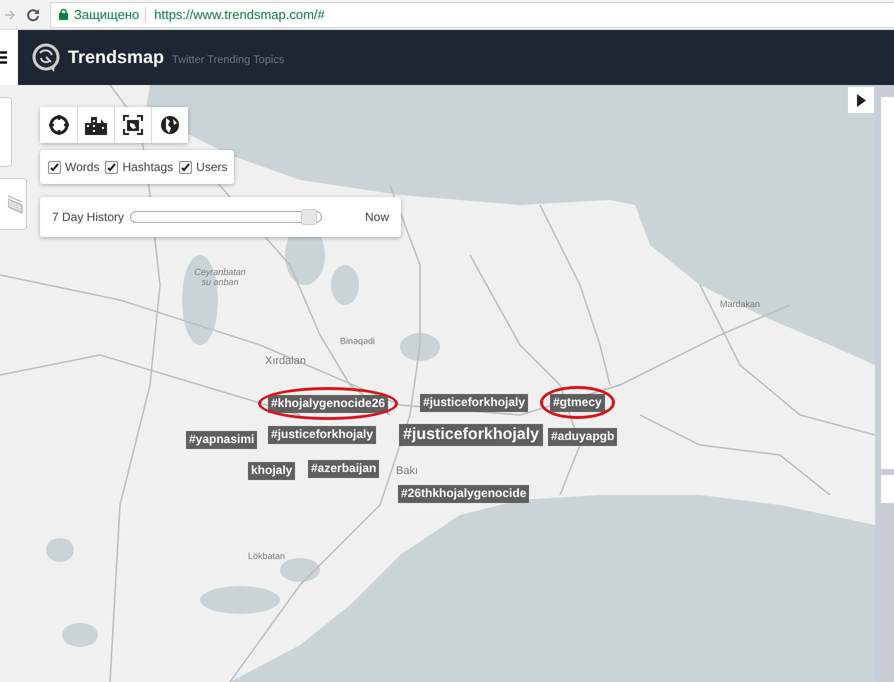 This screenshot has height=682, width=894. I want to click on slider-thumb, so click(309, 217).